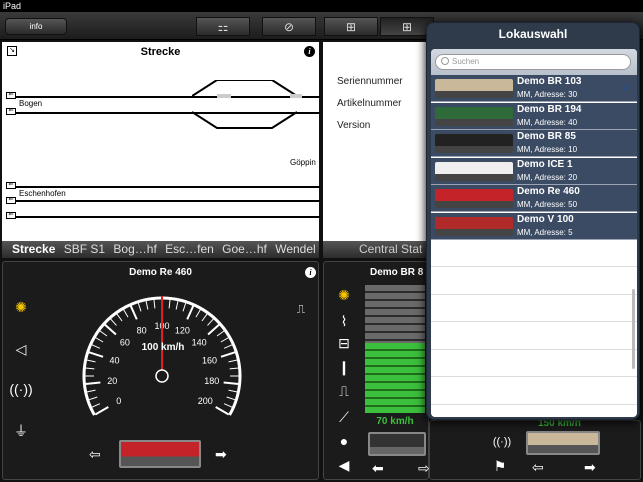  I want to click on gauge-icon: ⊘, so click(289, 26).